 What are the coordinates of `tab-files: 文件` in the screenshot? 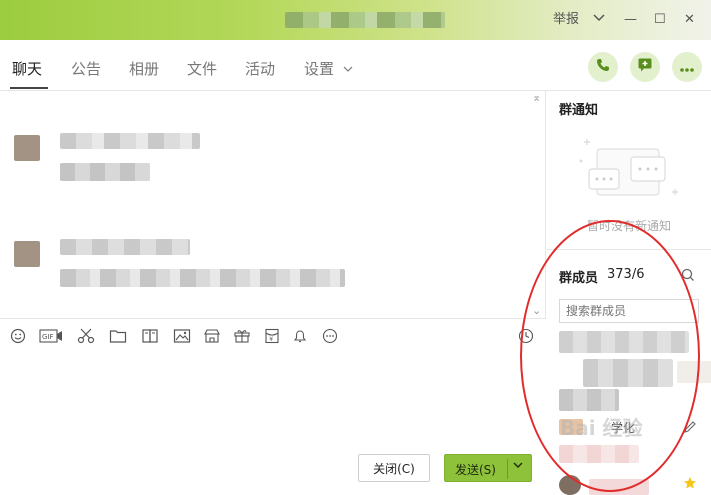 It's located at (202, 69).